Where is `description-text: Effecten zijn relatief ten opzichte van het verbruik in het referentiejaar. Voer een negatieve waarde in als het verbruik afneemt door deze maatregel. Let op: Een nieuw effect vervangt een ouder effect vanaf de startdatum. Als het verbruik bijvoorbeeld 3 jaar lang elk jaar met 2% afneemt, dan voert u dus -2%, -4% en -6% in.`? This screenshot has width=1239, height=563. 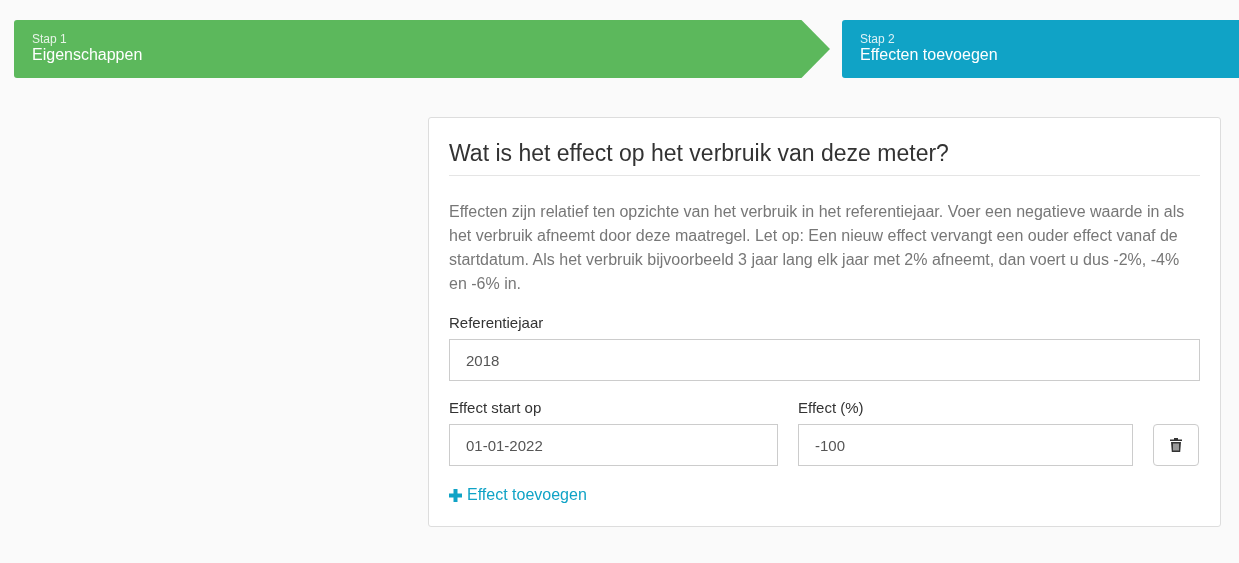
description-text: Effecten zijn relatief ten opzichte van het verbruik in het referentiejaar. Voer een negatieve waarde in als het verbruik afneemt door deze maatregel. Let op: Een nieuw effect vervangt een ouder effect vanaf de startdatum. Als het verbruik bijvoorbeeld 3 jaar lang elk jaar met 2% afneemt, dan voert u dus -2%, -4% en -6% in. is located at coordinates (817, 248).